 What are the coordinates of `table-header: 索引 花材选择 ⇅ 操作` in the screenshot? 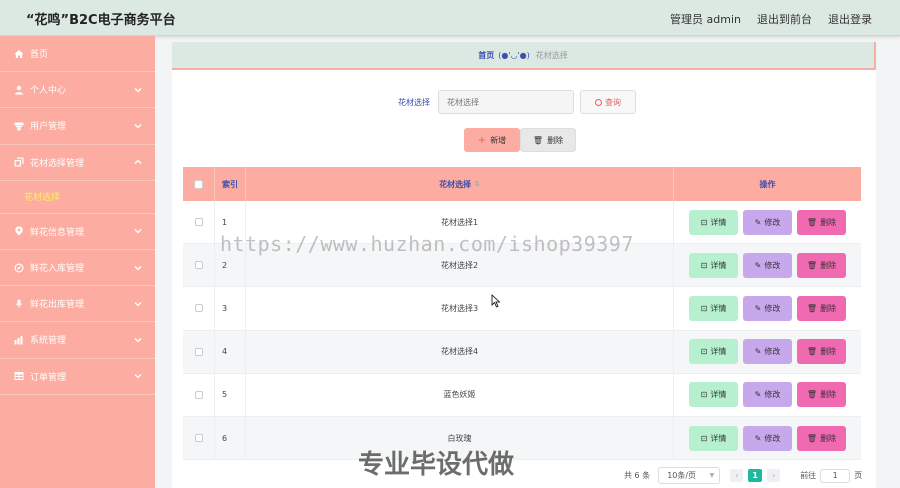 It's located at (522, 184).